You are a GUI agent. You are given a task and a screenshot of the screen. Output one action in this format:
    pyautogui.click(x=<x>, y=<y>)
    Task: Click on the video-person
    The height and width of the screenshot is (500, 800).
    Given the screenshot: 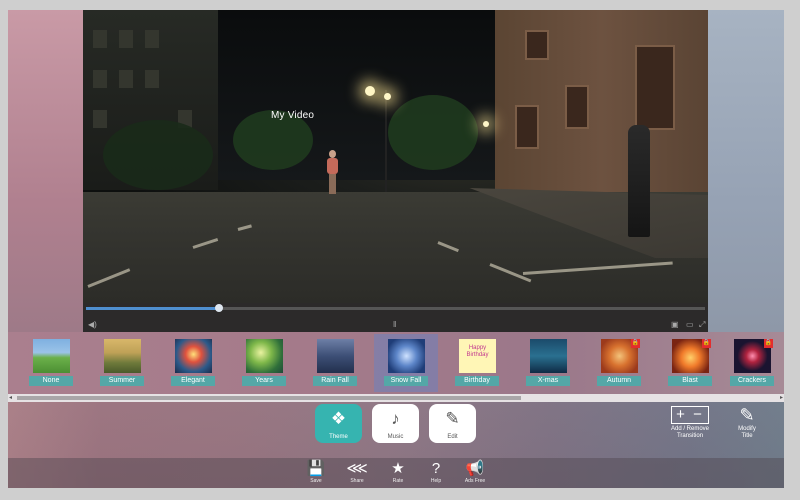 What is the action you would take?
    pyautogui.click(x=332, y=172)
    